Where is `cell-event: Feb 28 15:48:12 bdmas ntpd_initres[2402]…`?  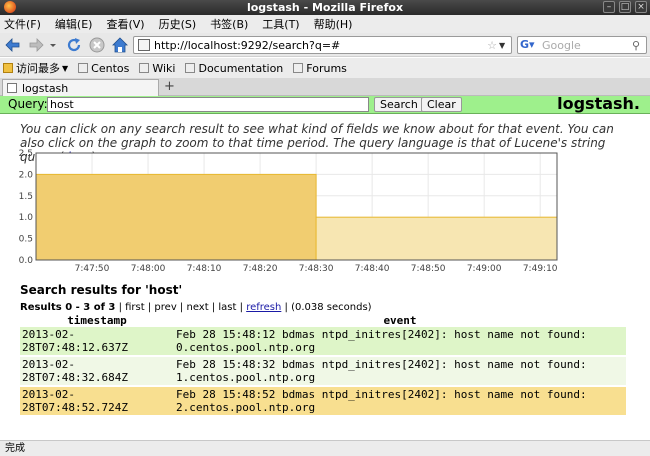
cell-event: Feb 28 15:48:12 bdmas ntpd_initres[2402]… is located at coordinates (400, 342).